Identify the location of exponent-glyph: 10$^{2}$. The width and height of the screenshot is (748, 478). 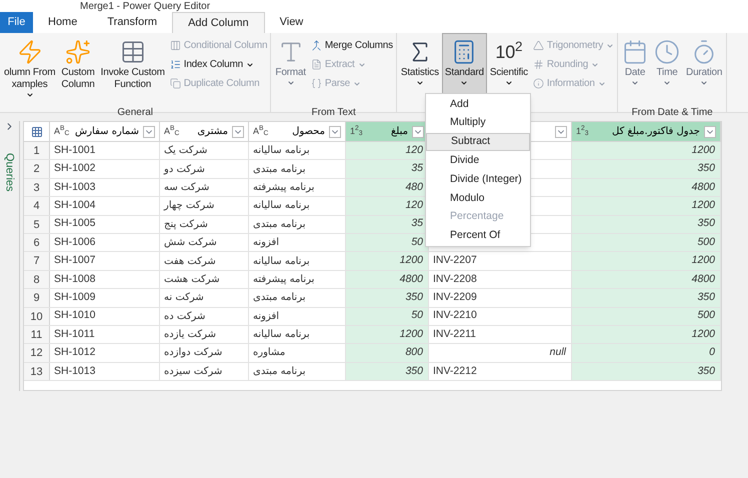
(508, 52).